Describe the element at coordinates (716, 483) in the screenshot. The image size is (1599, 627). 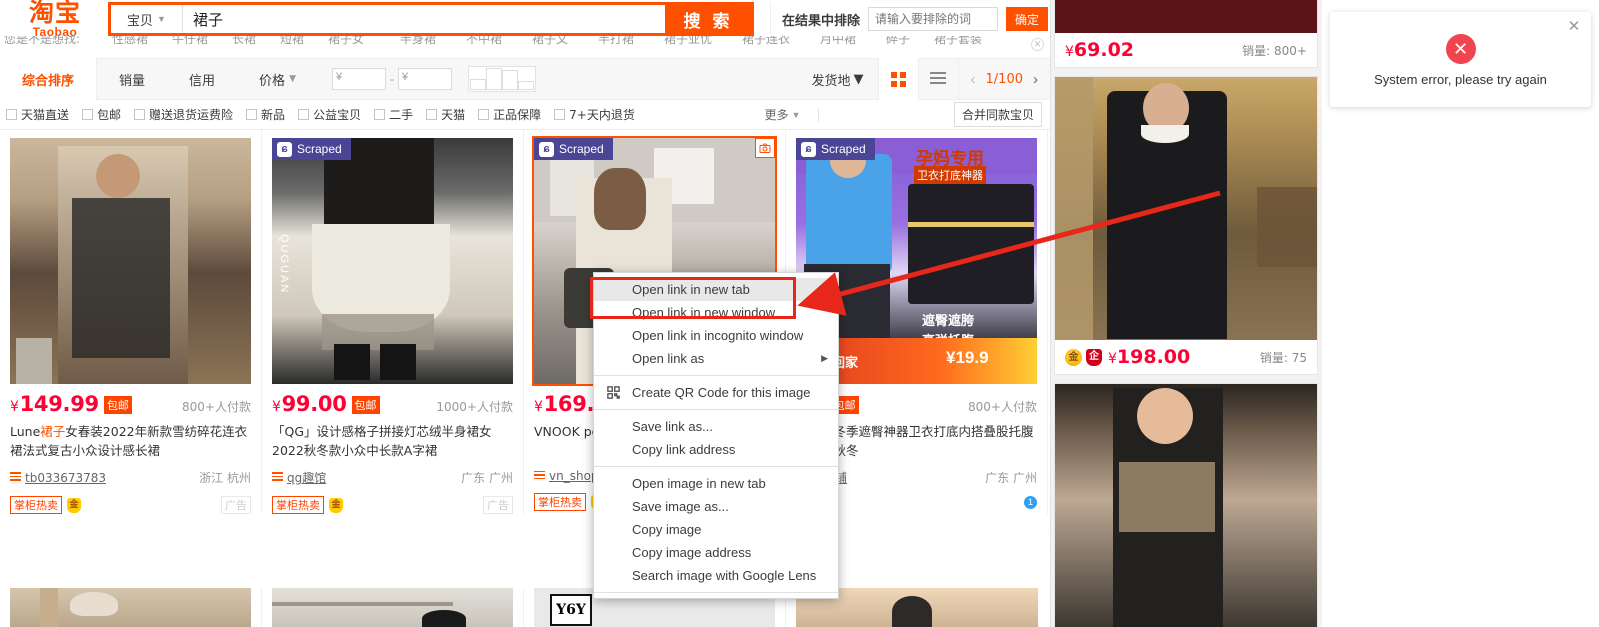
I see `menu-item-open-image-new-tab: Open image in new tab` at that location.